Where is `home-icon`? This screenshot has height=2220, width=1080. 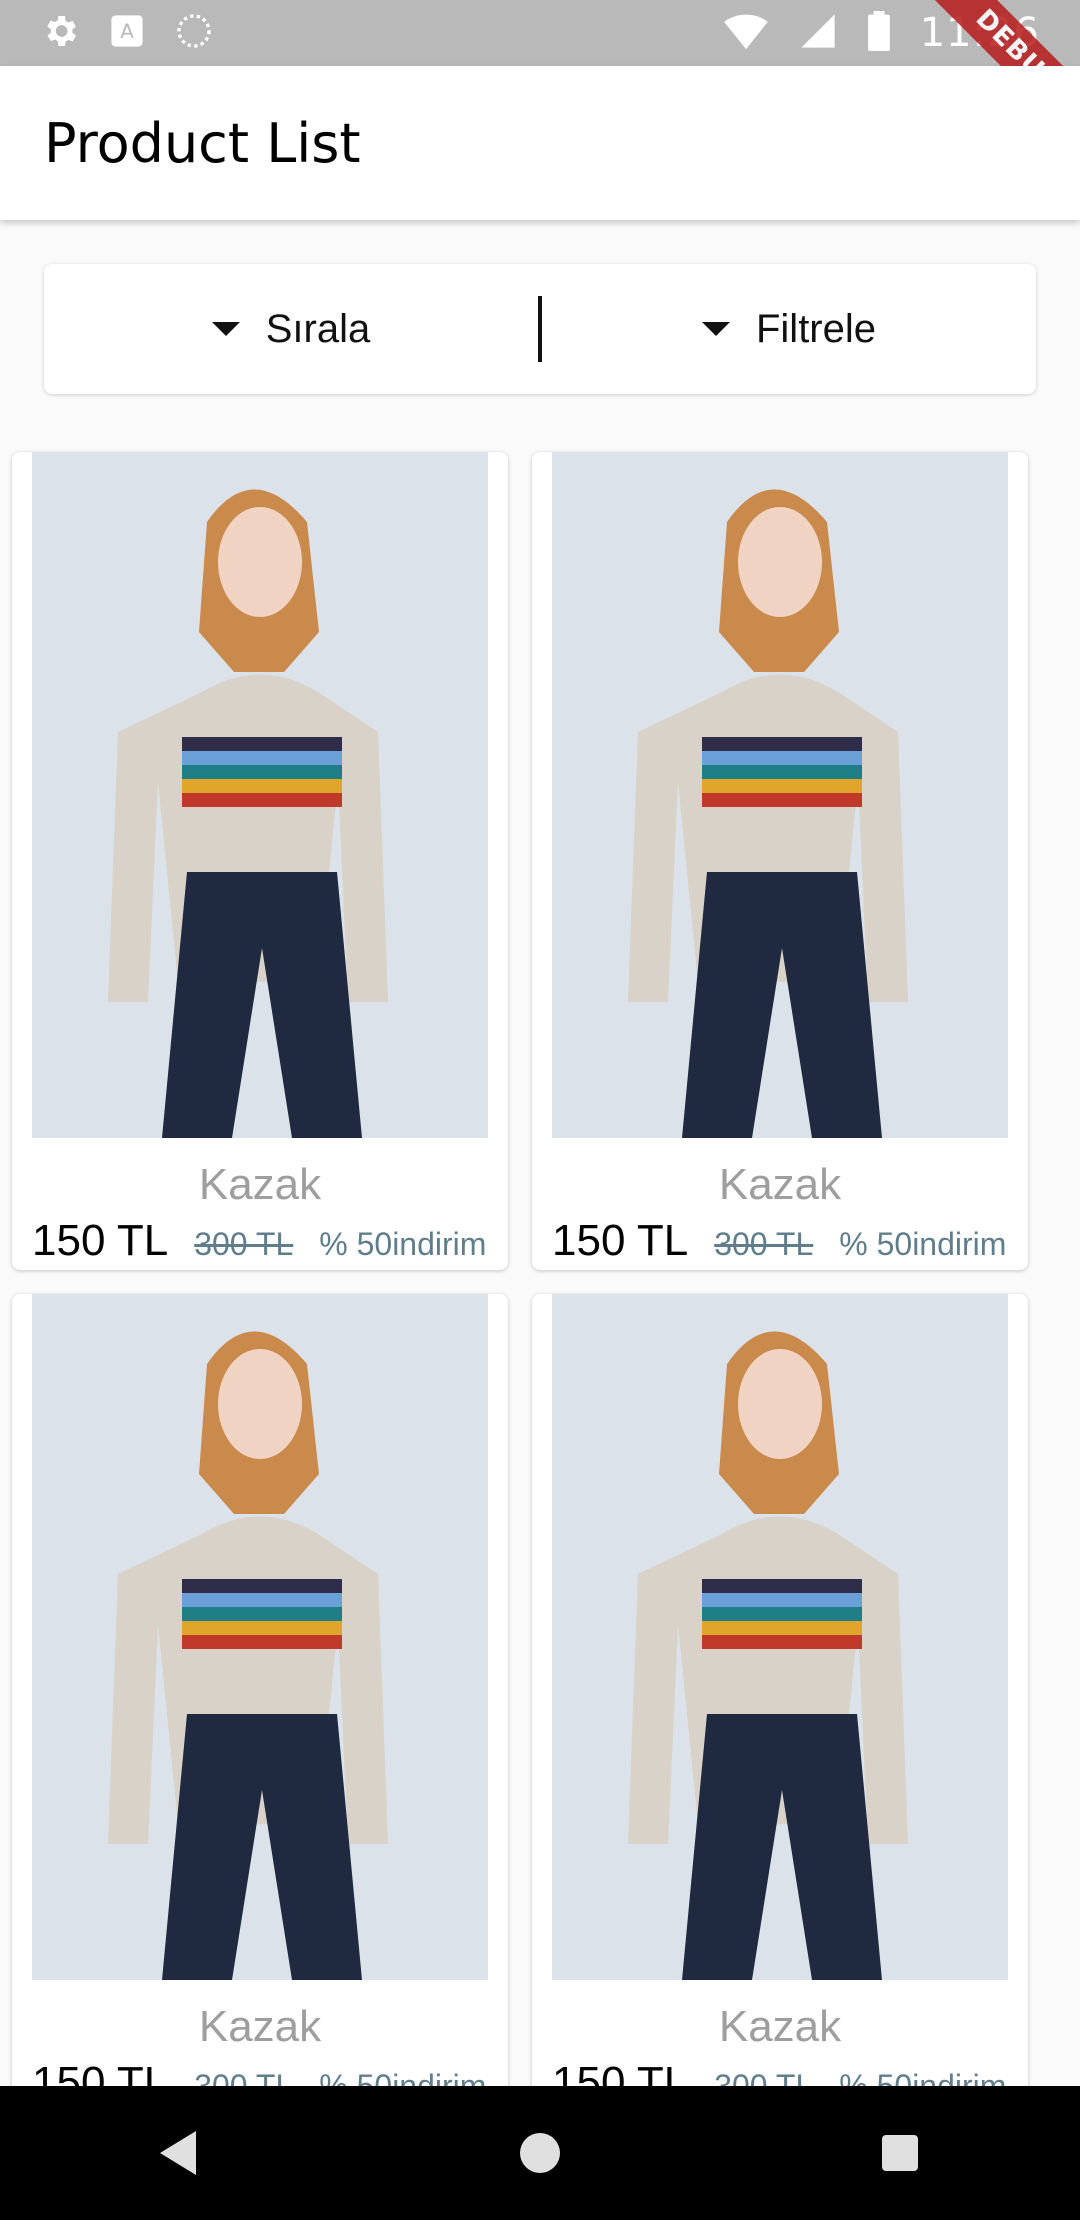 home-icon is located at coordinates (540, 2153).